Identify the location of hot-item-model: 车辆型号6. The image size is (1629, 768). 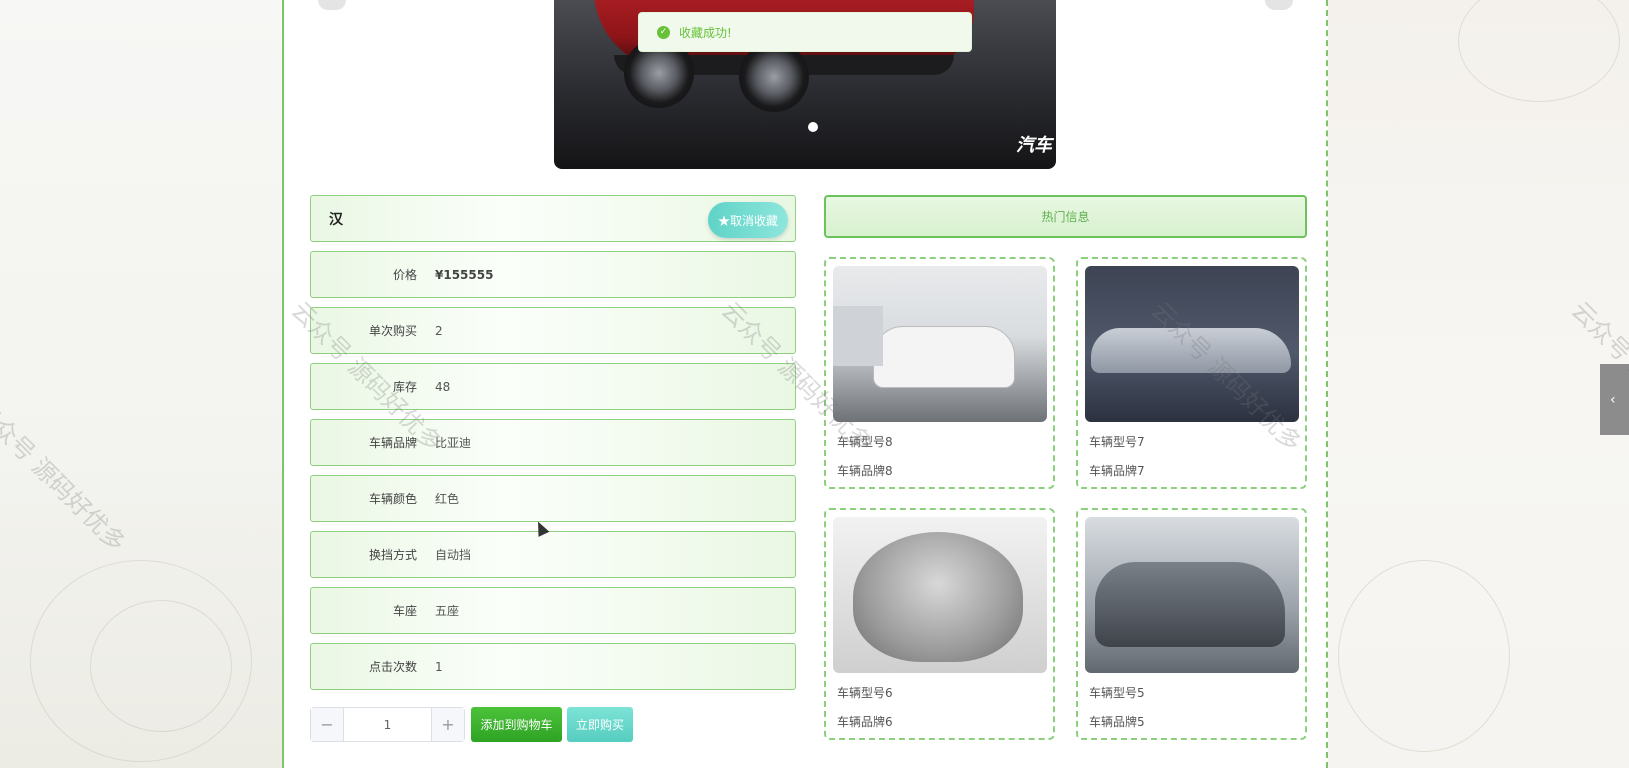
(865, 693).